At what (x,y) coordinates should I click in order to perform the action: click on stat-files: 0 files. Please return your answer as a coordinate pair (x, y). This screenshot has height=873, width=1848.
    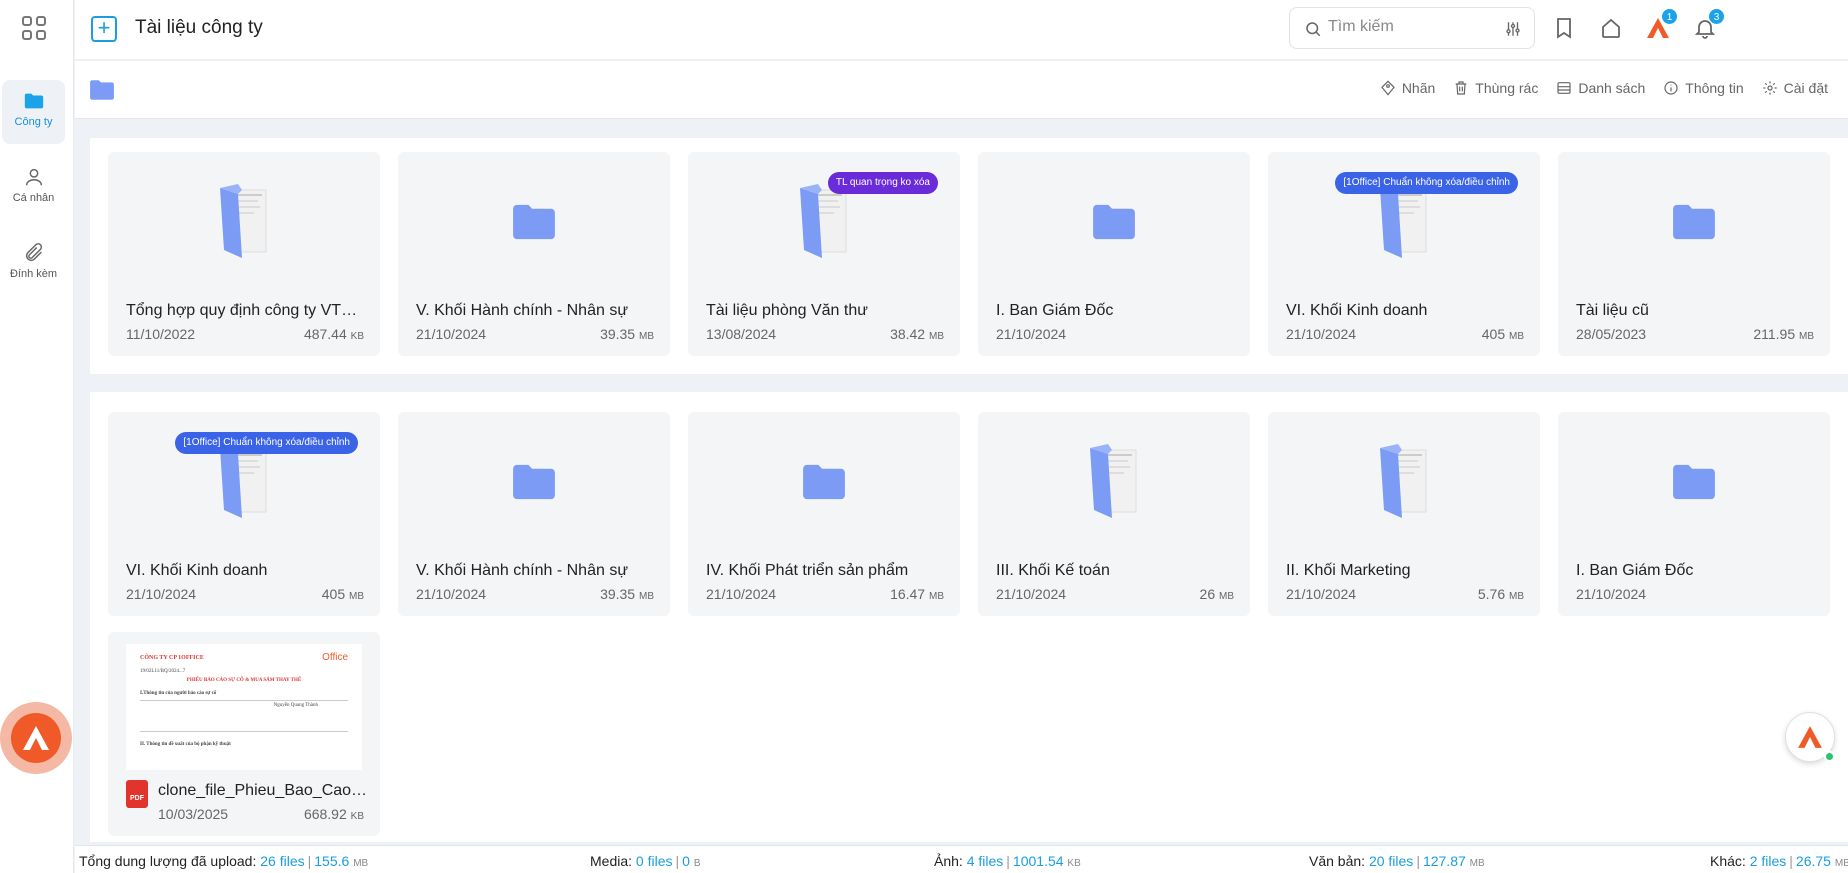
    Looking at the image, I should click on (654, 861).